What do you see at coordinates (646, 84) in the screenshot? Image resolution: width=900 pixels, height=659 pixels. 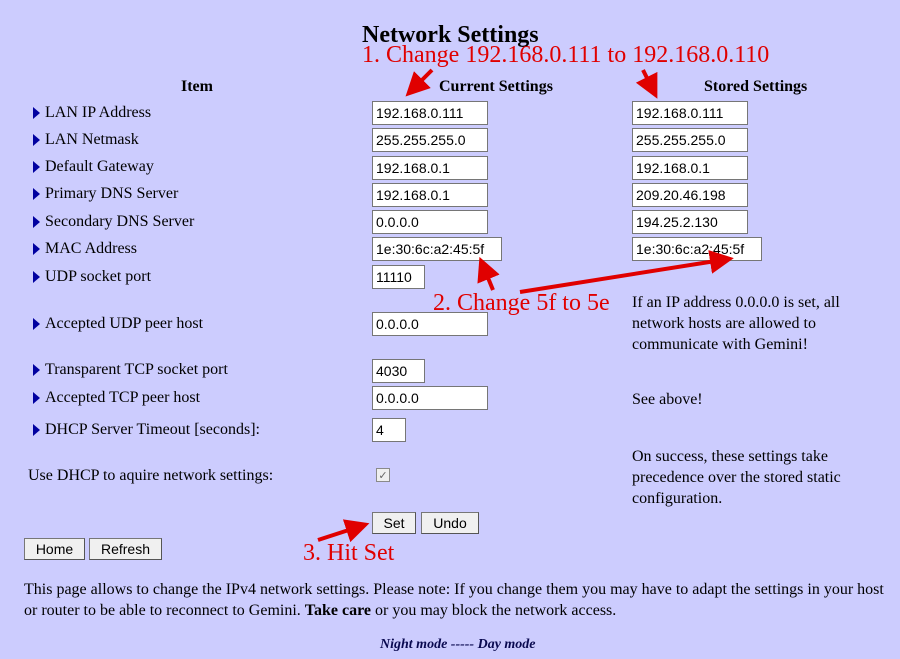 I see `arrow-step1-stored` at bounding box center [646, 84].